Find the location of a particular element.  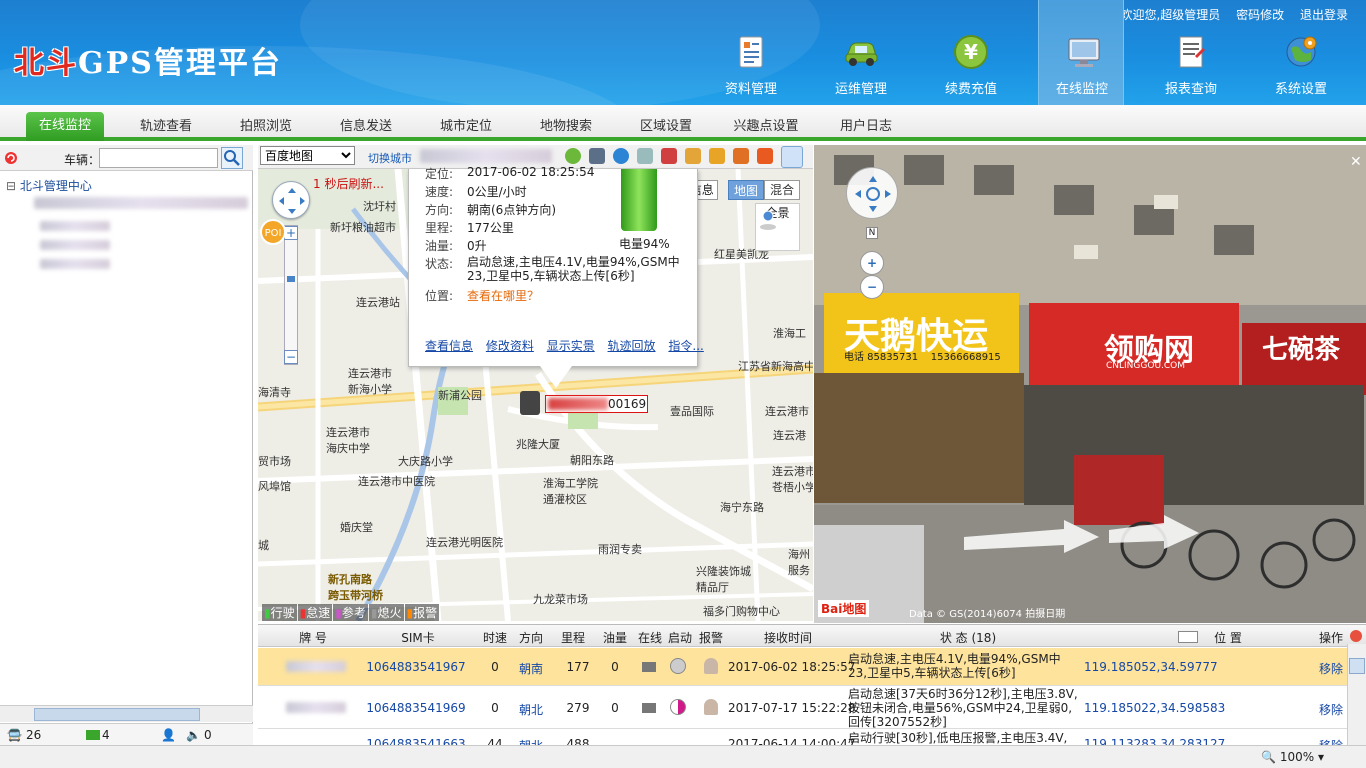

col-sim: SIM卡 is located at coordinates (418, 637).